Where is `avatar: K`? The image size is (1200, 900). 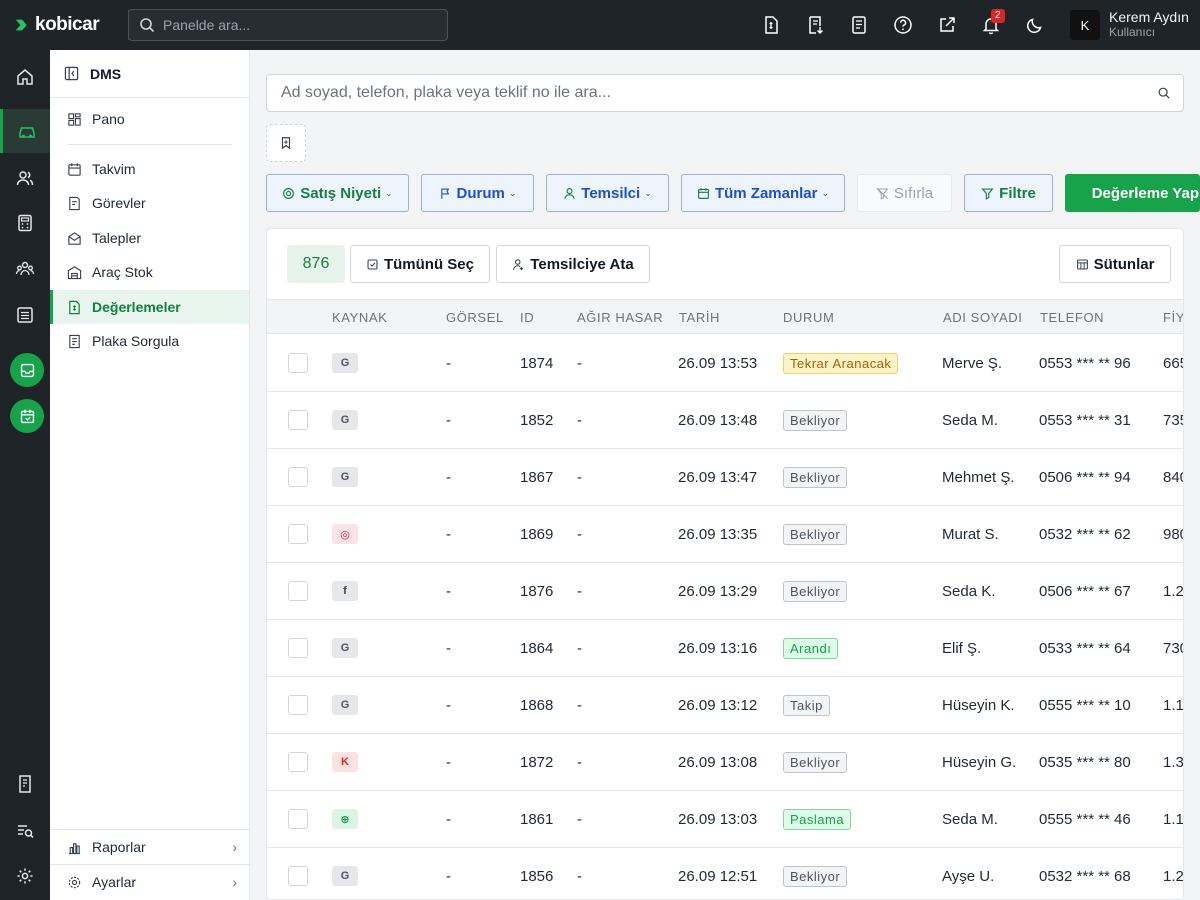
avatar: K is located at coordinates (1085, 25).